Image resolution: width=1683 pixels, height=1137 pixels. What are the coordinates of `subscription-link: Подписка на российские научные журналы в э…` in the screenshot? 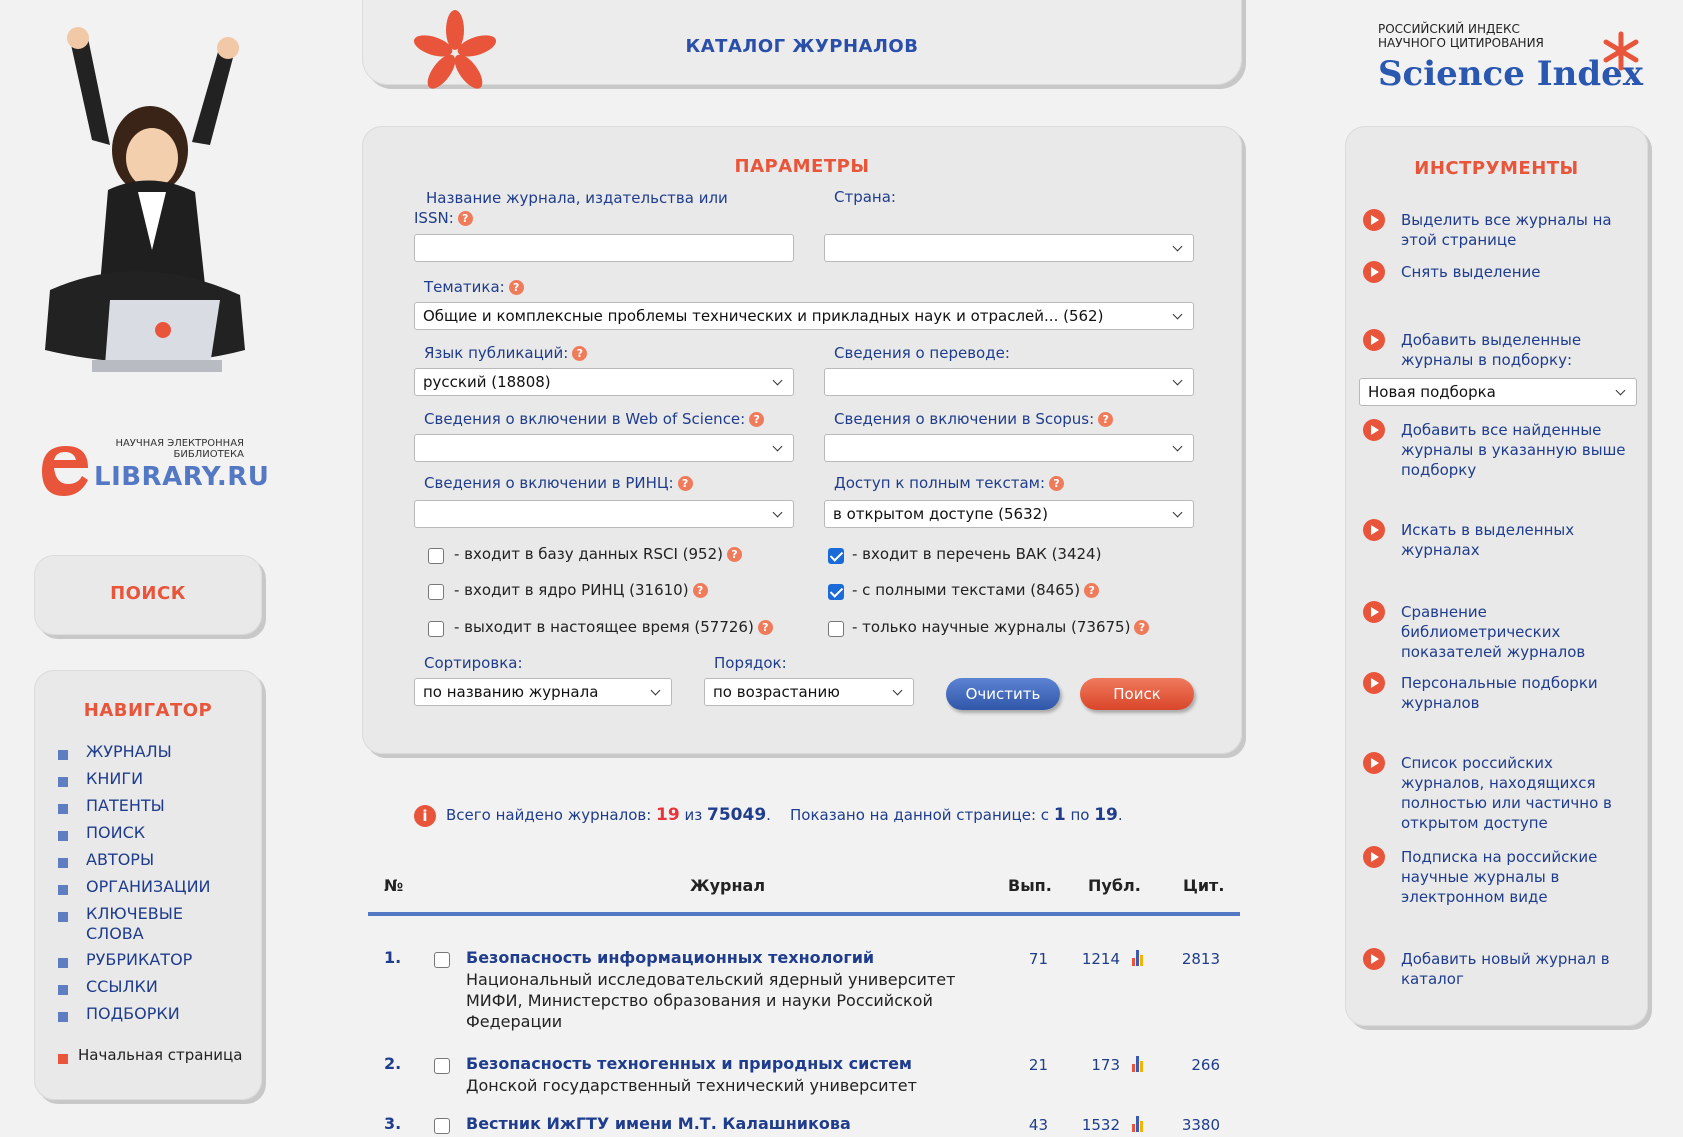 It's located at (1499, 877).